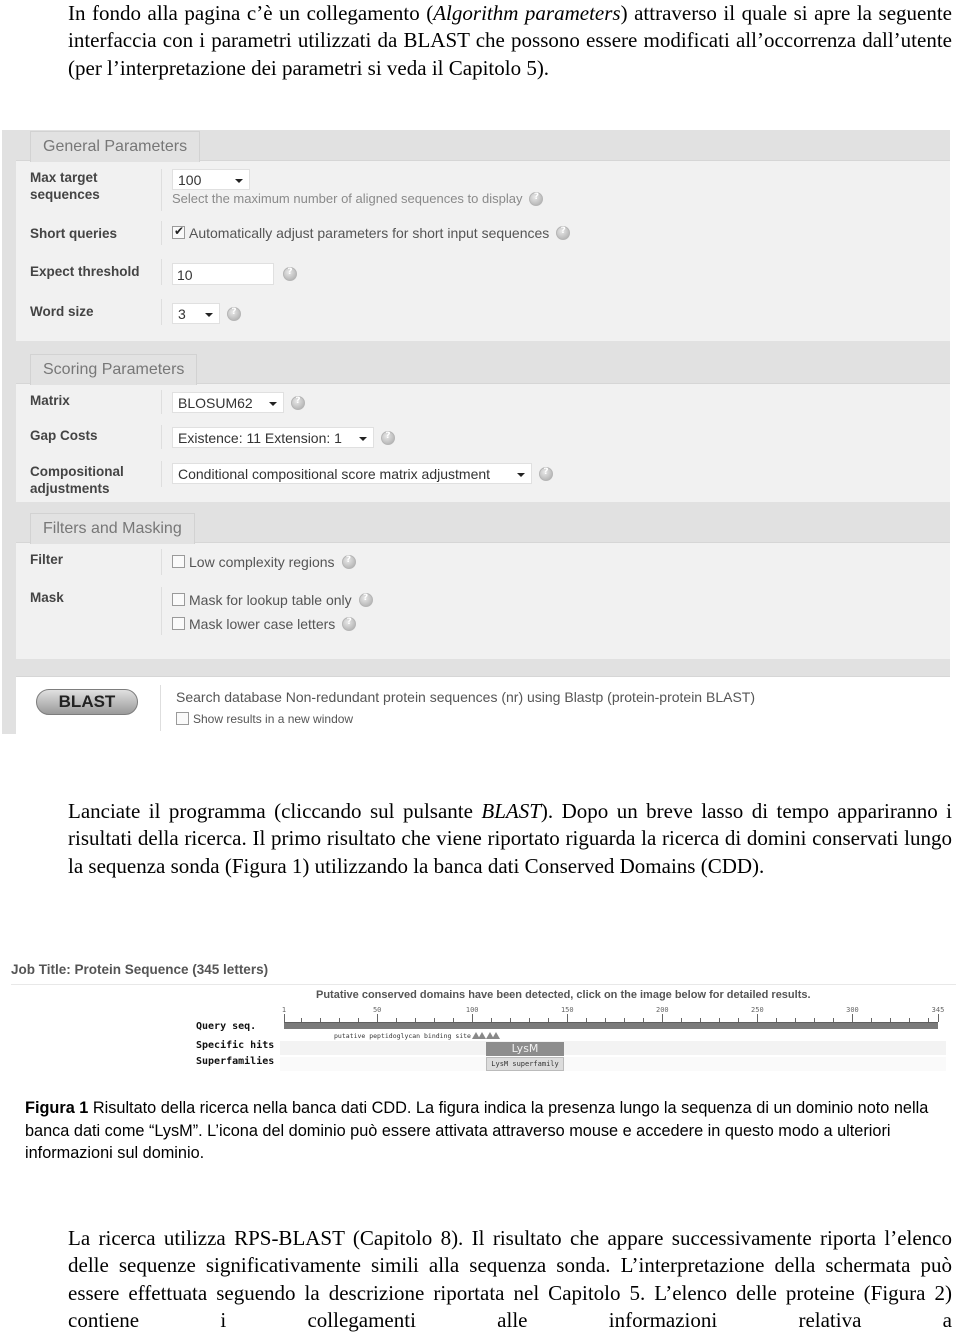 The image size is (960, 1336). I want to click on short-queries-checkbox, so click(178, 232).